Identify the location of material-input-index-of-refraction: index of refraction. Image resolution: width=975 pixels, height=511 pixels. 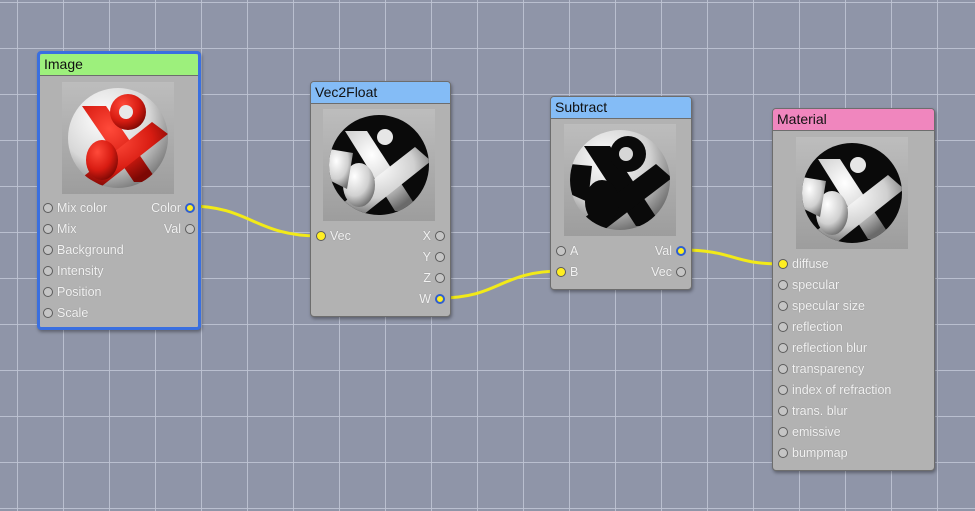
(834, 390).